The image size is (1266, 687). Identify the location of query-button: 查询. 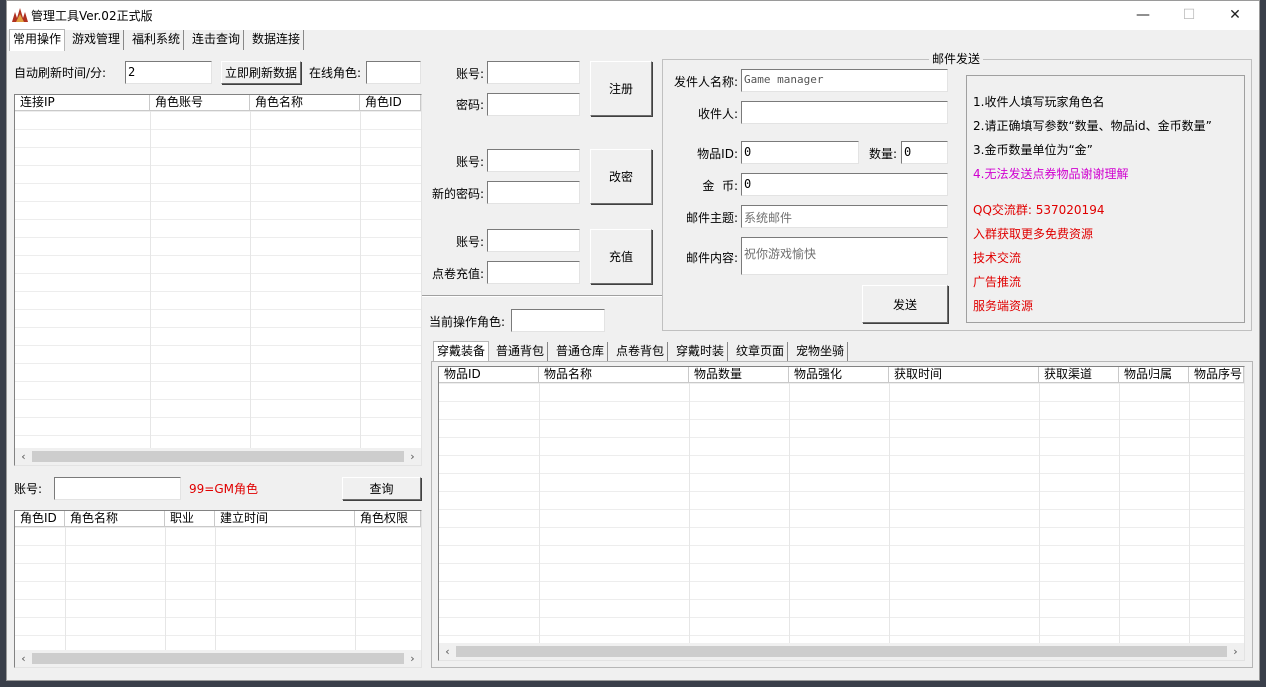
(381, 488).